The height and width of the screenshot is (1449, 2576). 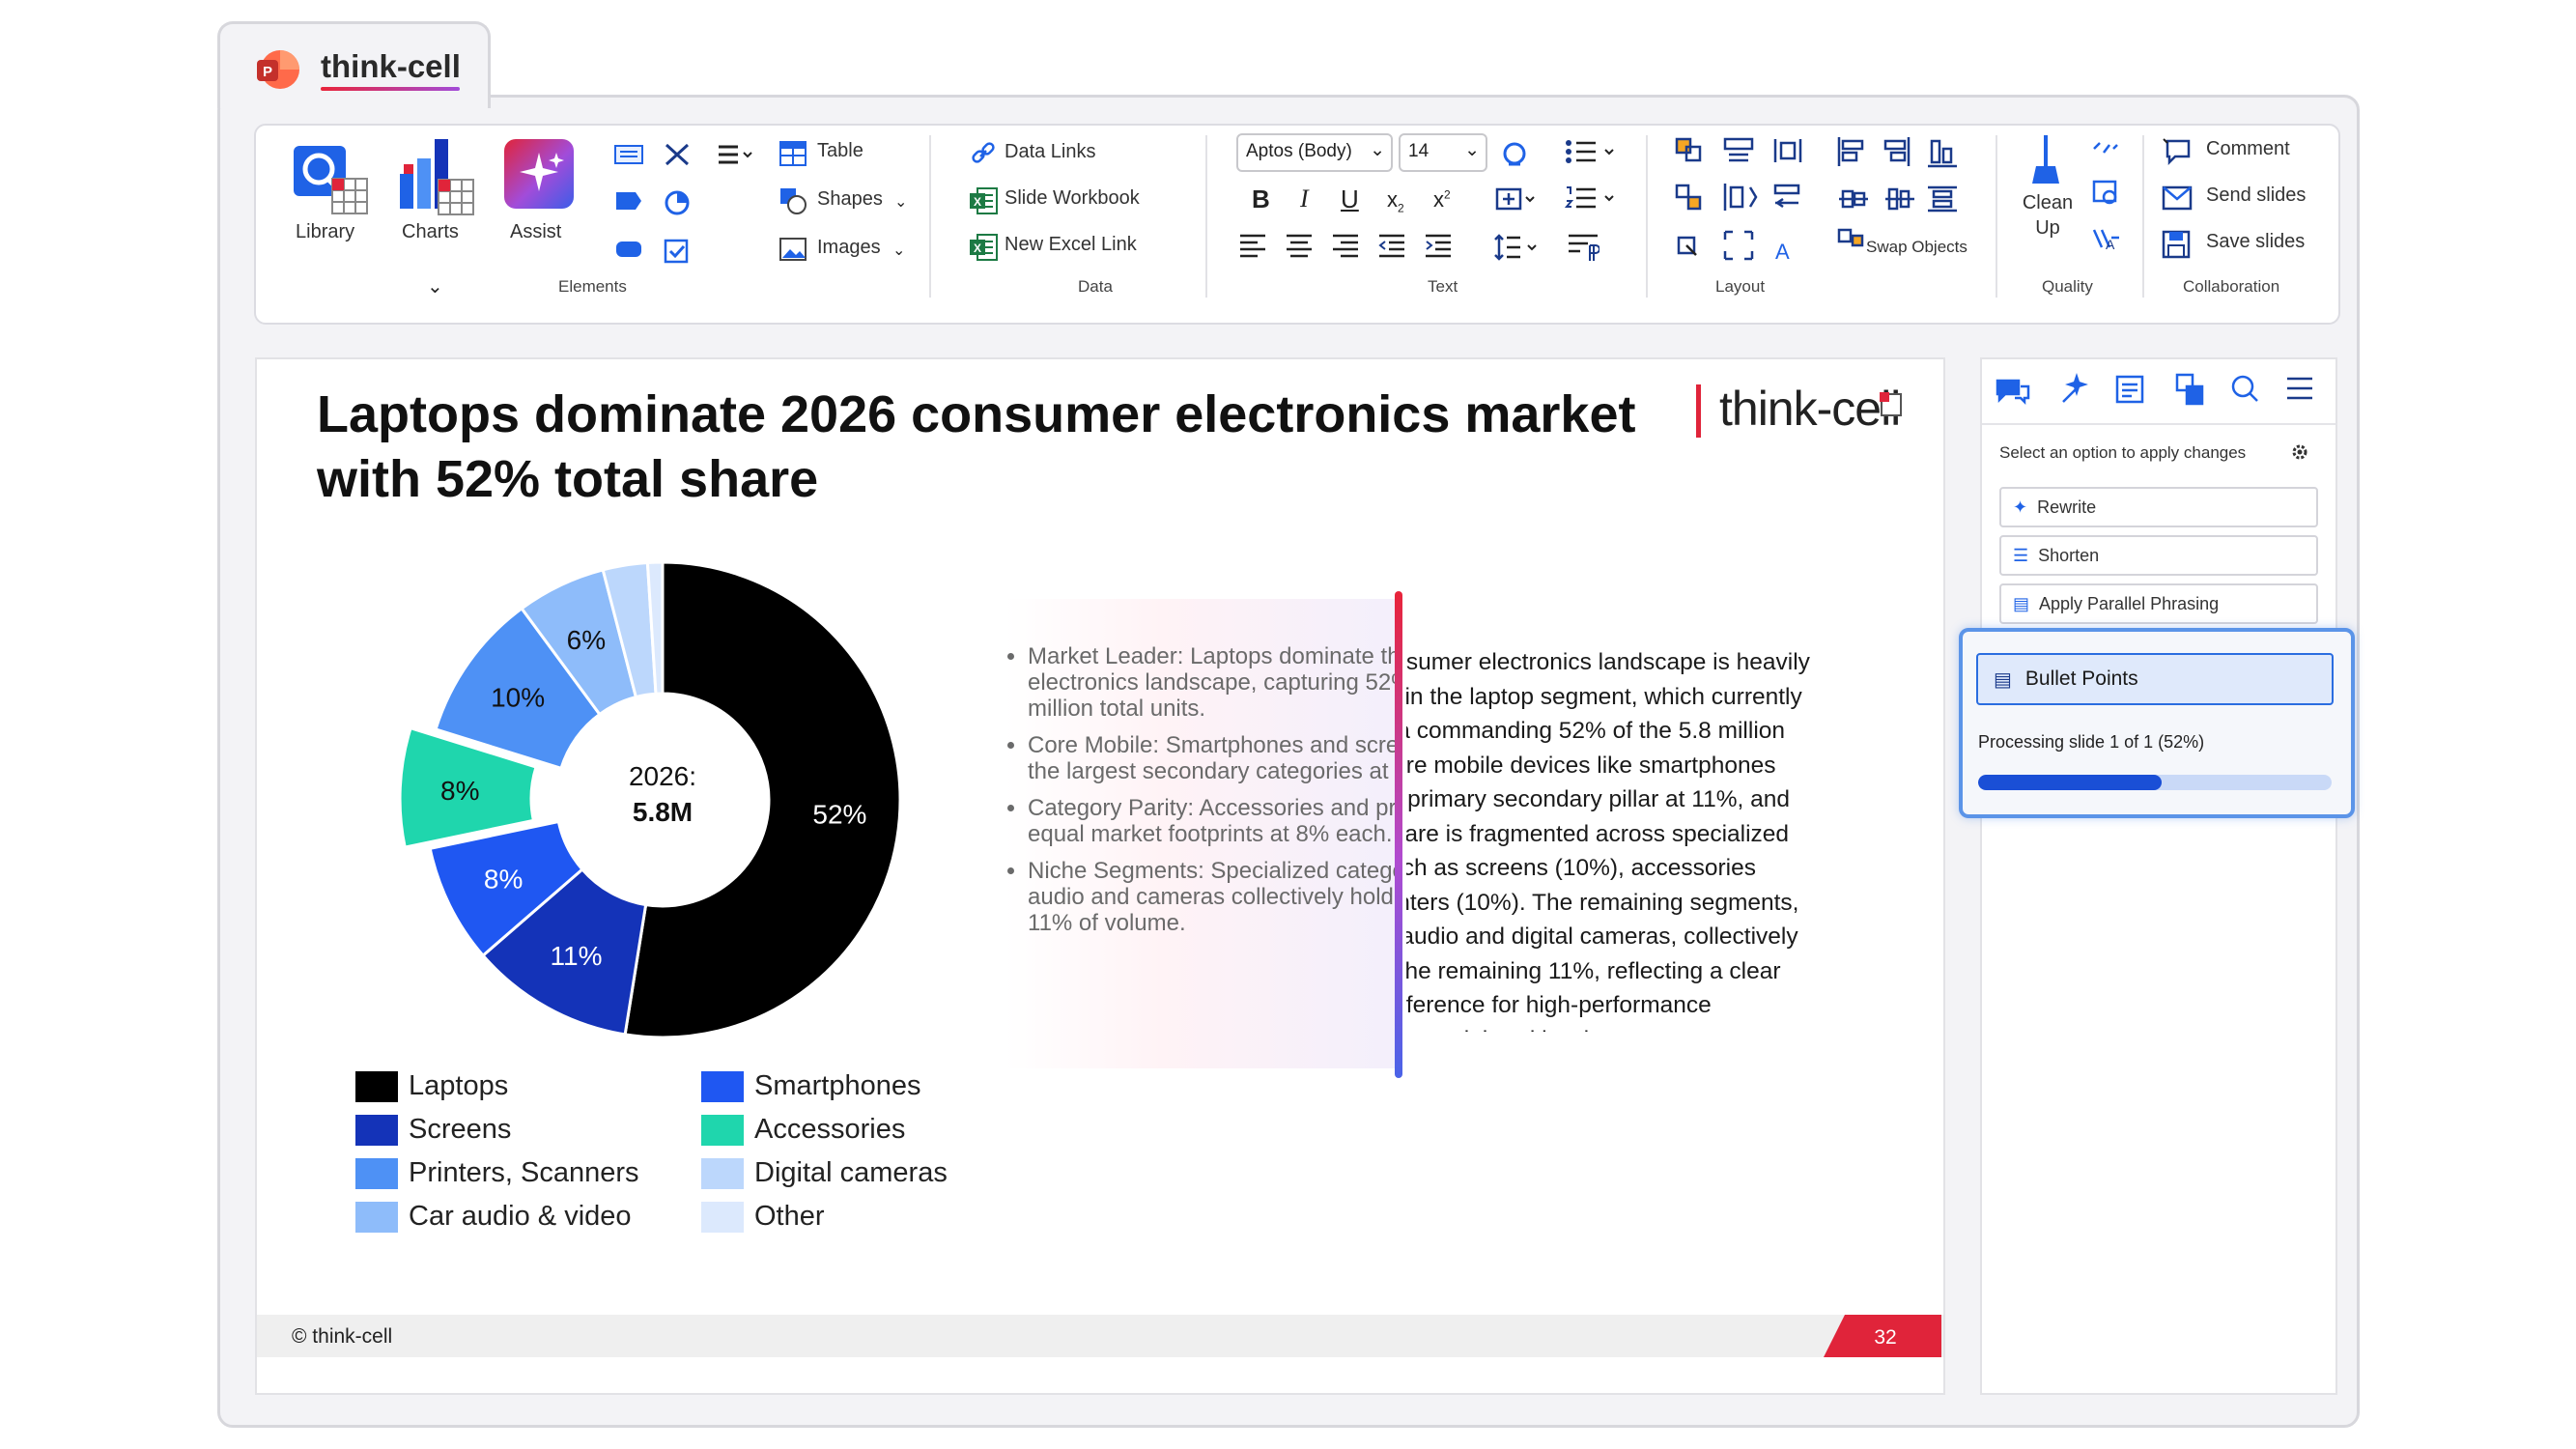 What do you see at coordinates (663, 812) in the screenshot?
I see `donut-center-total: 5.8M` at bounding box center [663, 812].